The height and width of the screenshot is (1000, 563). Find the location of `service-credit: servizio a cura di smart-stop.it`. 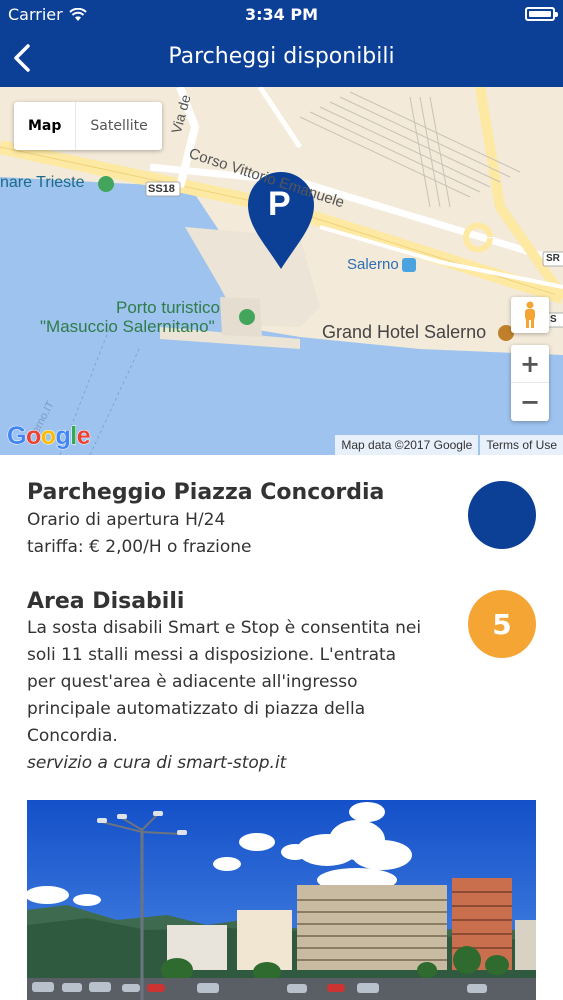

service-credit: servizio a cura di smart-stop.it is located at coordinates (157, 763).